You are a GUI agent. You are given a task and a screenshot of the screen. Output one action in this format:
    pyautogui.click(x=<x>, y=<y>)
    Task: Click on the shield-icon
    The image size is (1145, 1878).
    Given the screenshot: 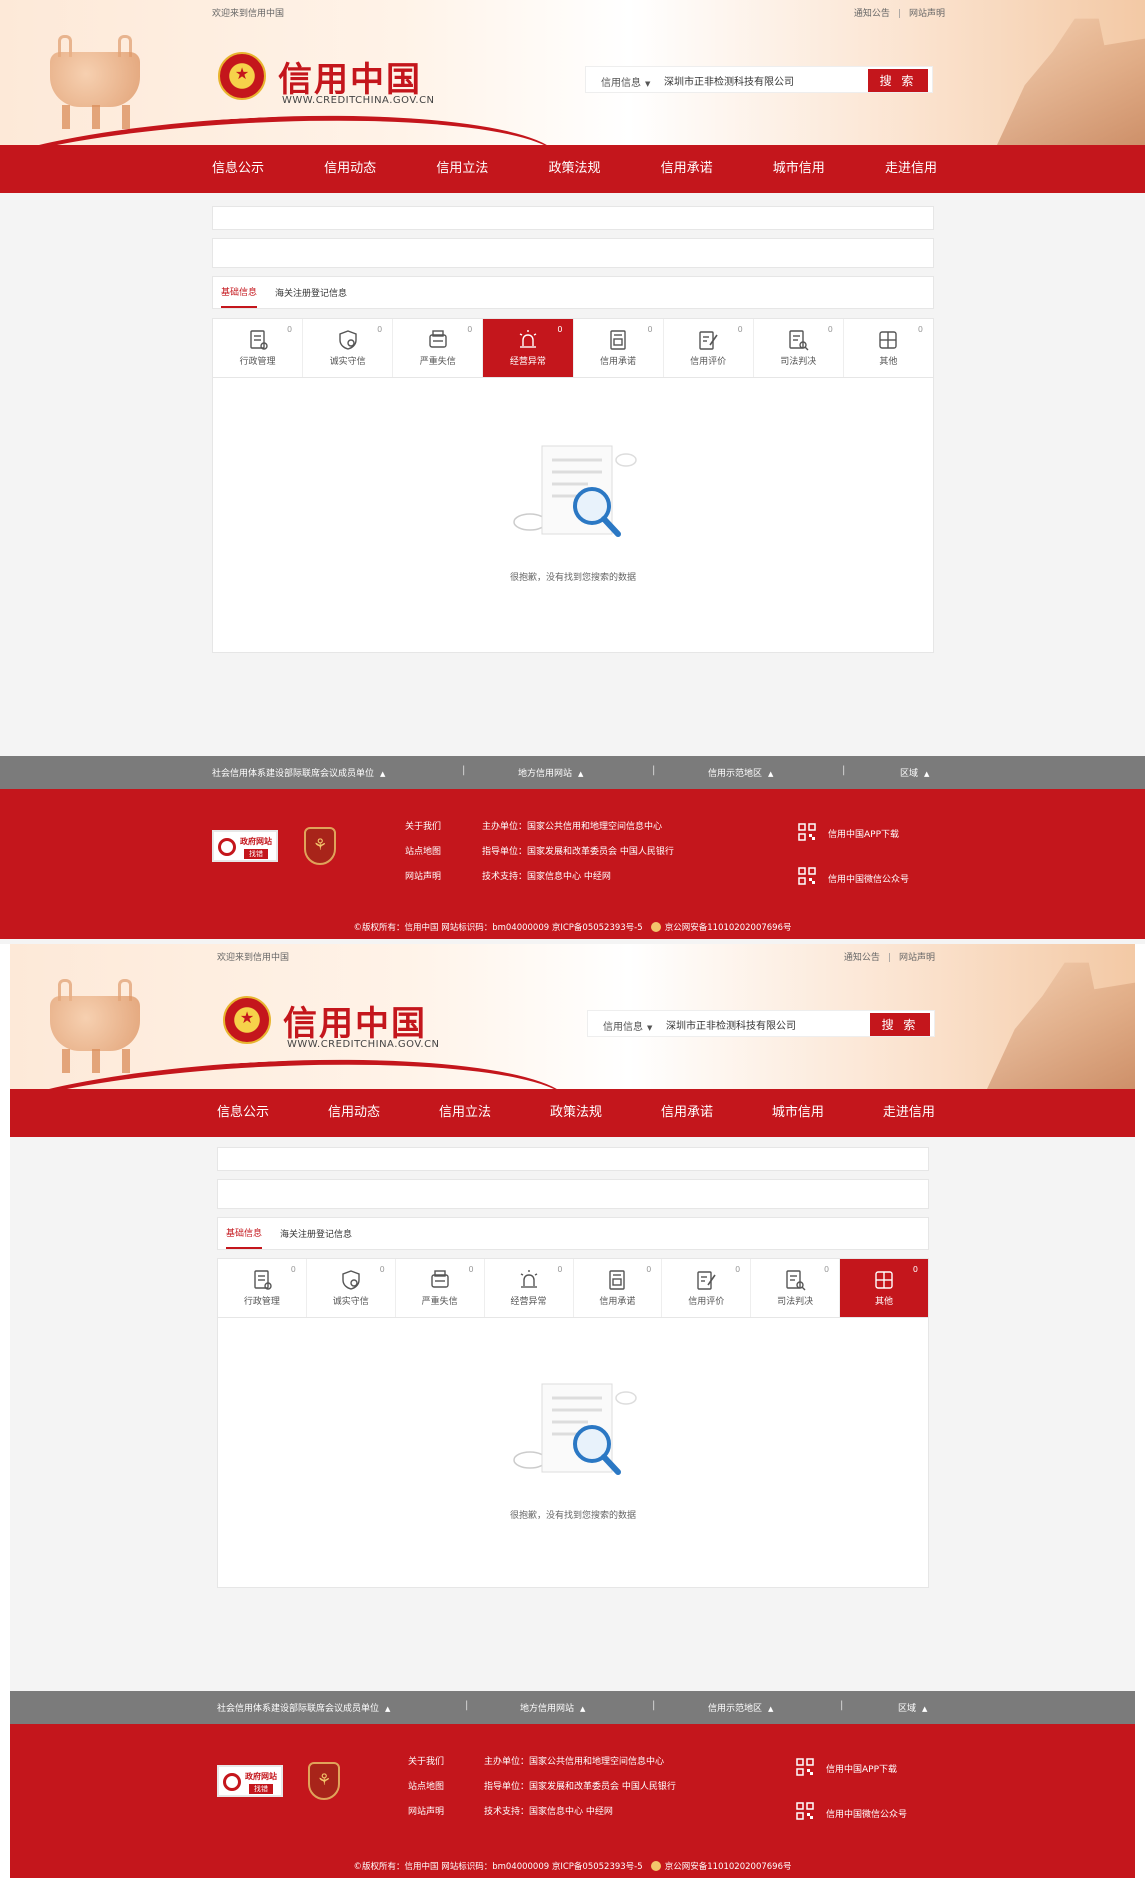 What is the action you would take?
    pyautogui.click(x=351, y=1280)
    